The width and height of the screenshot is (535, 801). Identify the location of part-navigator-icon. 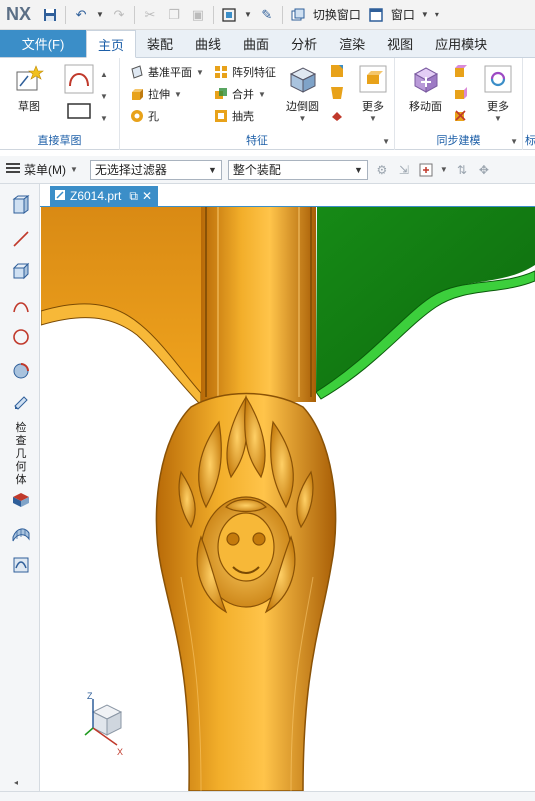
(21, 205).